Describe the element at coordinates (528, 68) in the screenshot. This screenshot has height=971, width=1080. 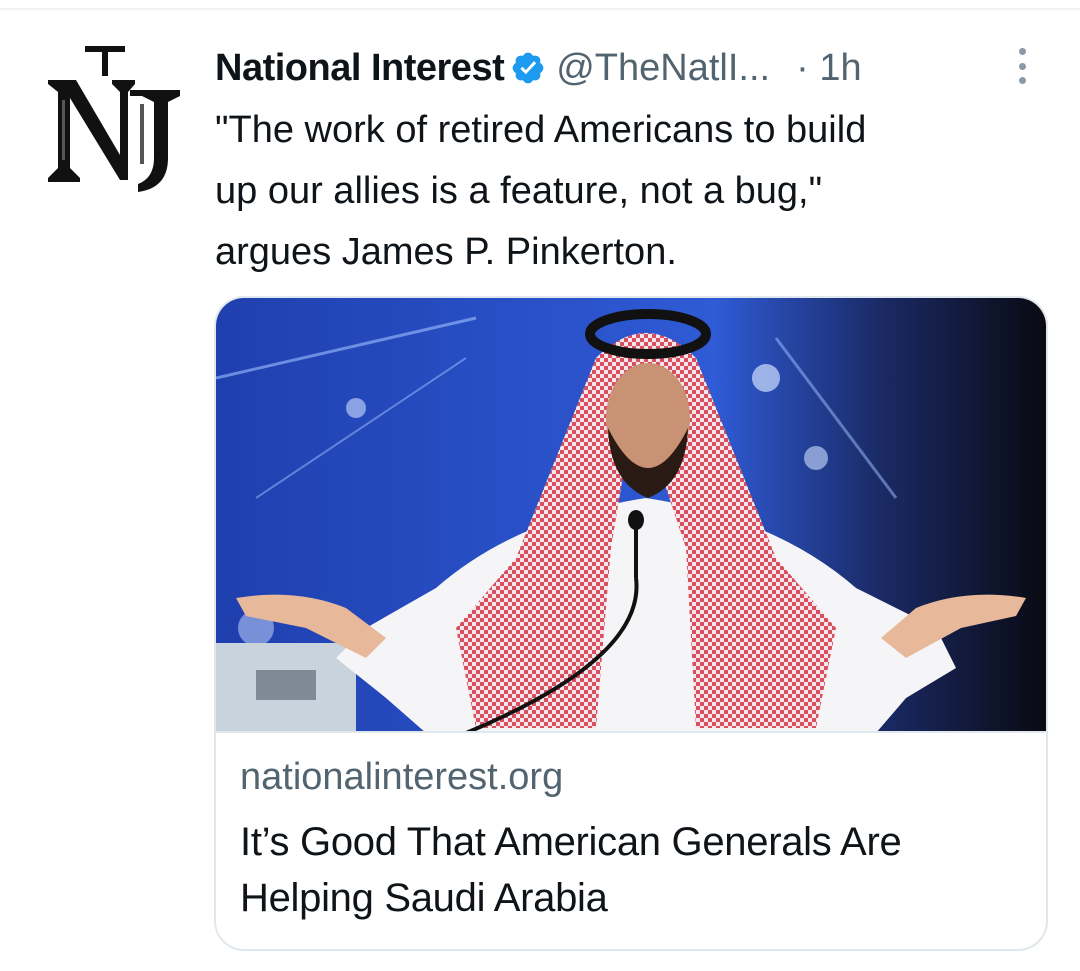
I see `verified-badge-icon` at that location.